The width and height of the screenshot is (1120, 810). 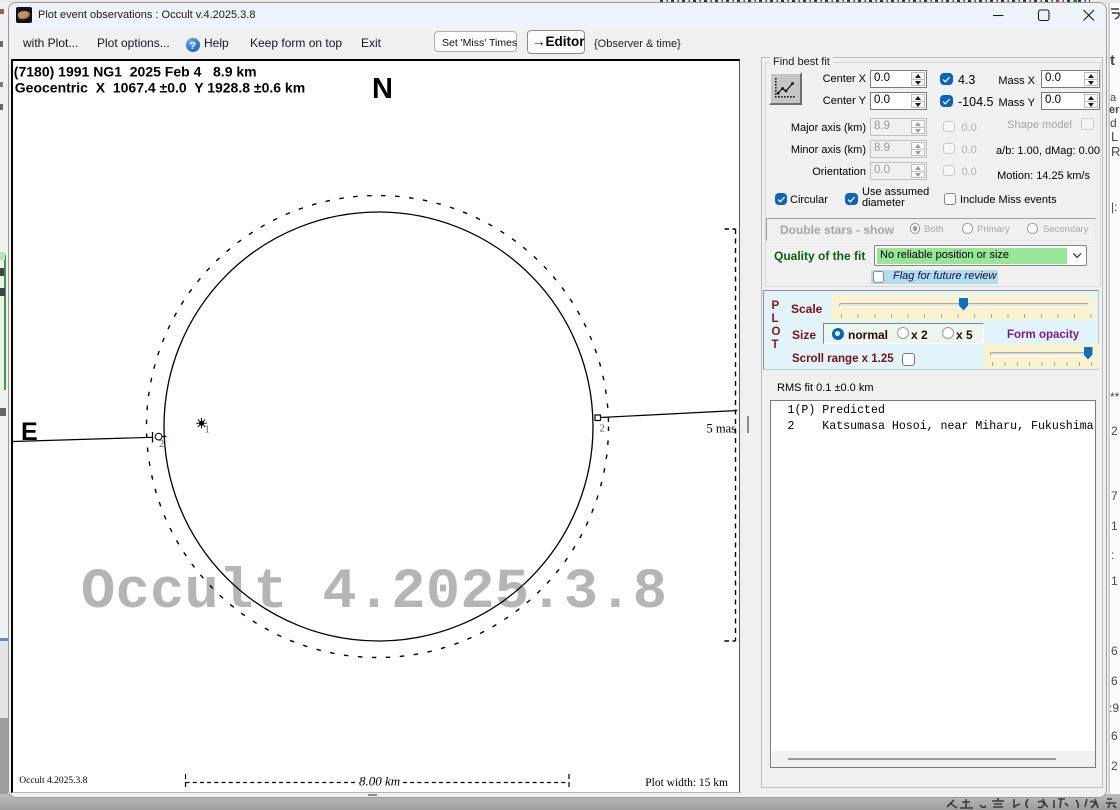 What do you see at coordinates (686, 783) in the screenshot?
I see `svg-text: Plot width: 15 km` at bounding box center [686, 783].